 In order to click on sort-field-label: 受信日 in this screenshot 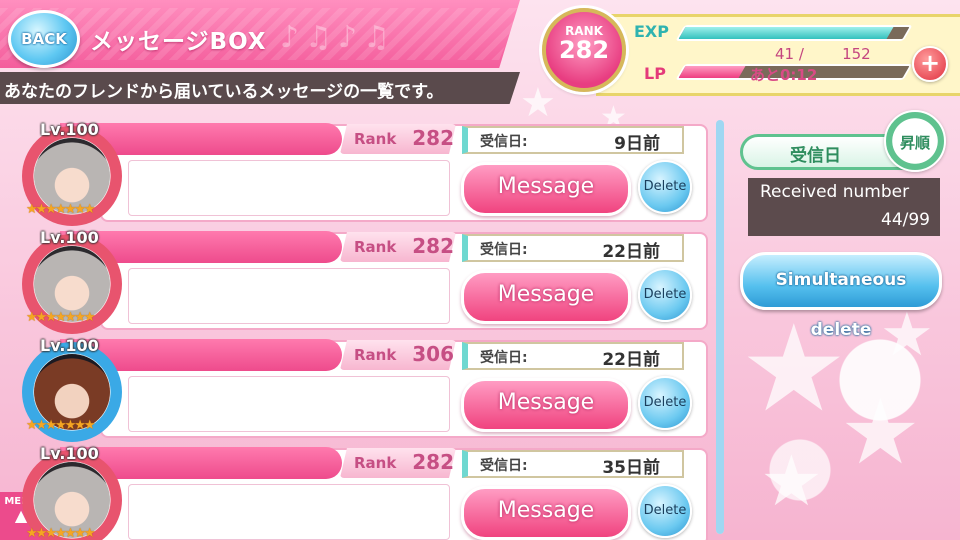, I will do `click(815, 156)`.